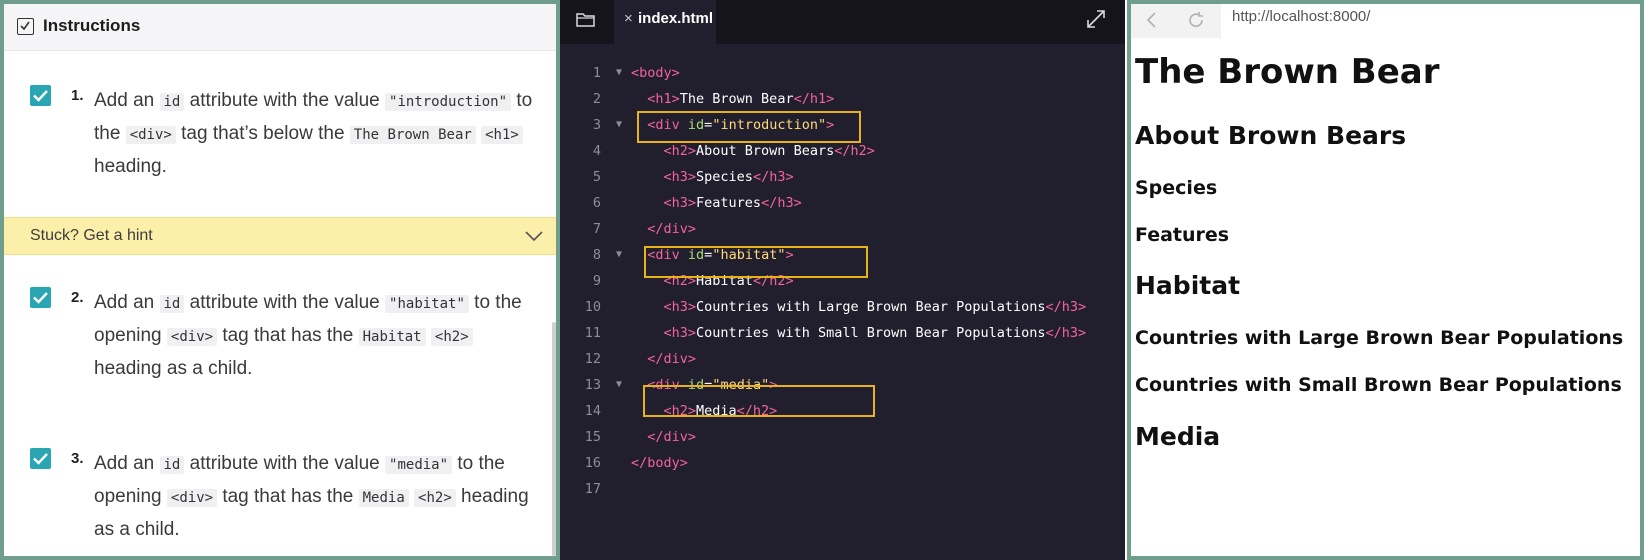 Image resolution: width=1644 pixels, height=560 pixels. What do you see at coordinates (596, 177) in the screenshot?
I see `line-number: 5` at bounding box center [596, 177].